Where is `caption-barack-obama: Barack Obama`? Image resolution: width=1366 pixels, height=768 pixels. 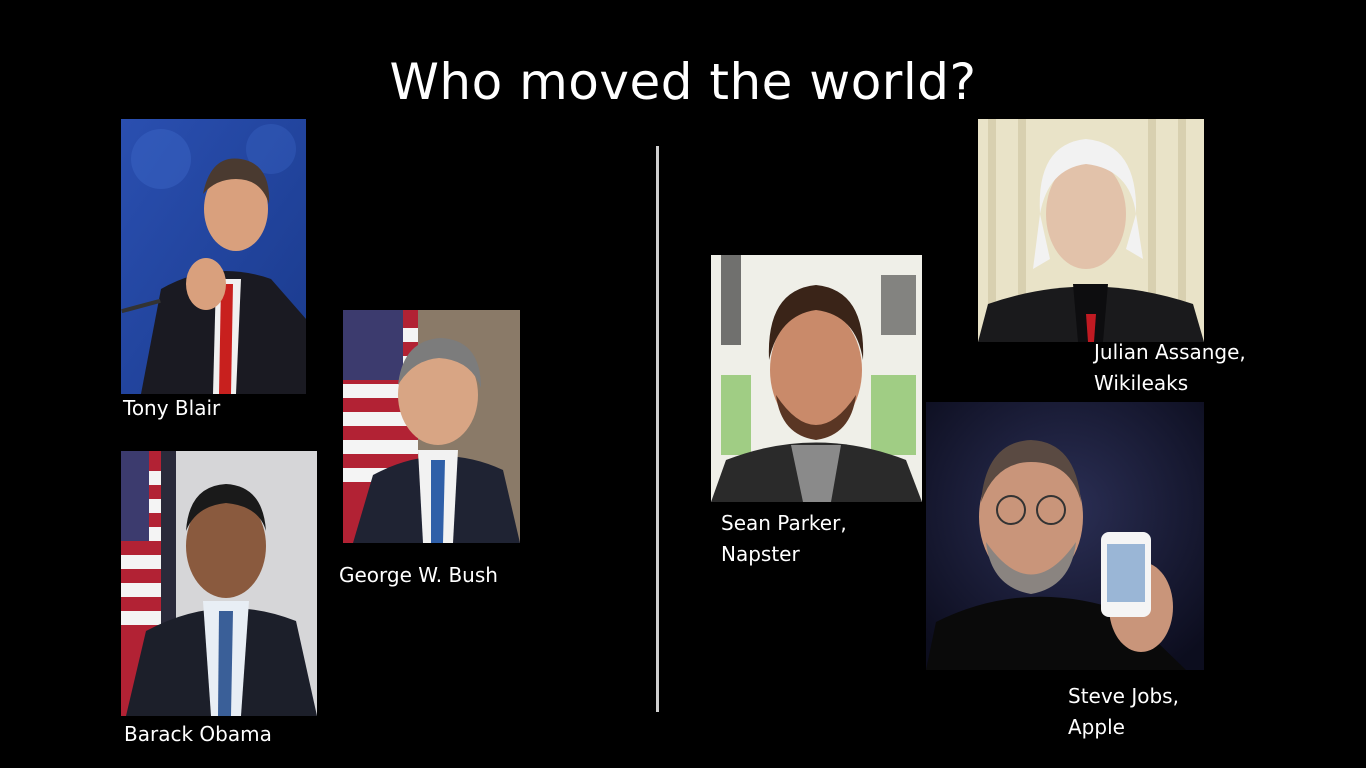 caption-barack-obama: Barack Obama is located at coordinates (198, 734).